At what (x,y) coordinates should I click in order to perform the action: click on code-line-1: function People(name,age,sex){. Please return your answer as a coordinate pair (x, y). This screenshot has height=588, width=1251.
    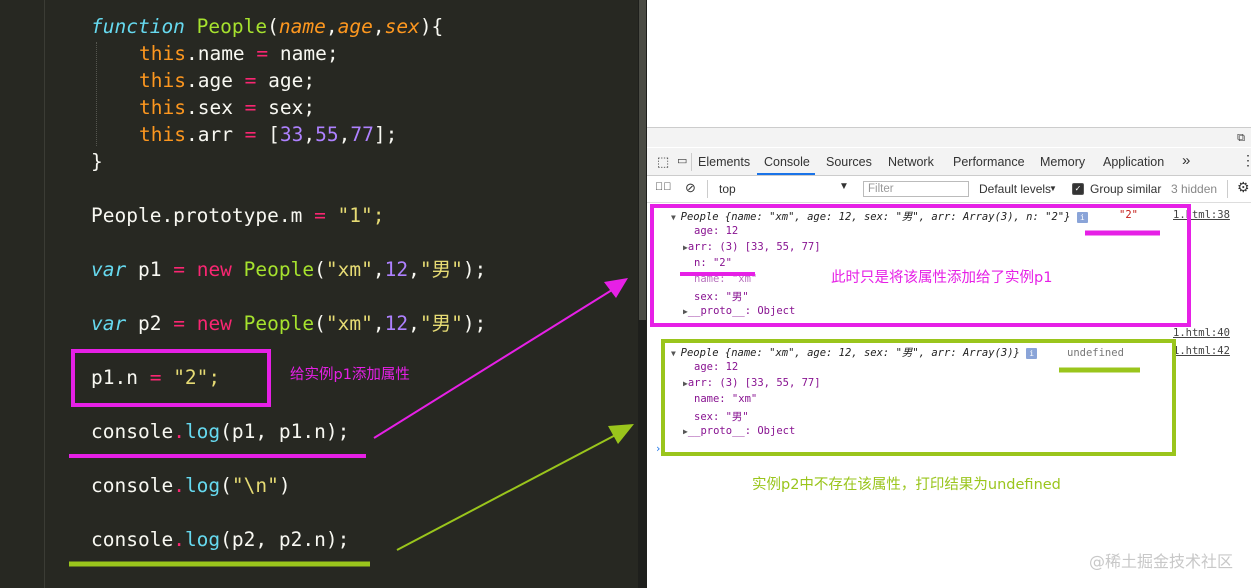
    Looking at the image, I should click on (267, 26).